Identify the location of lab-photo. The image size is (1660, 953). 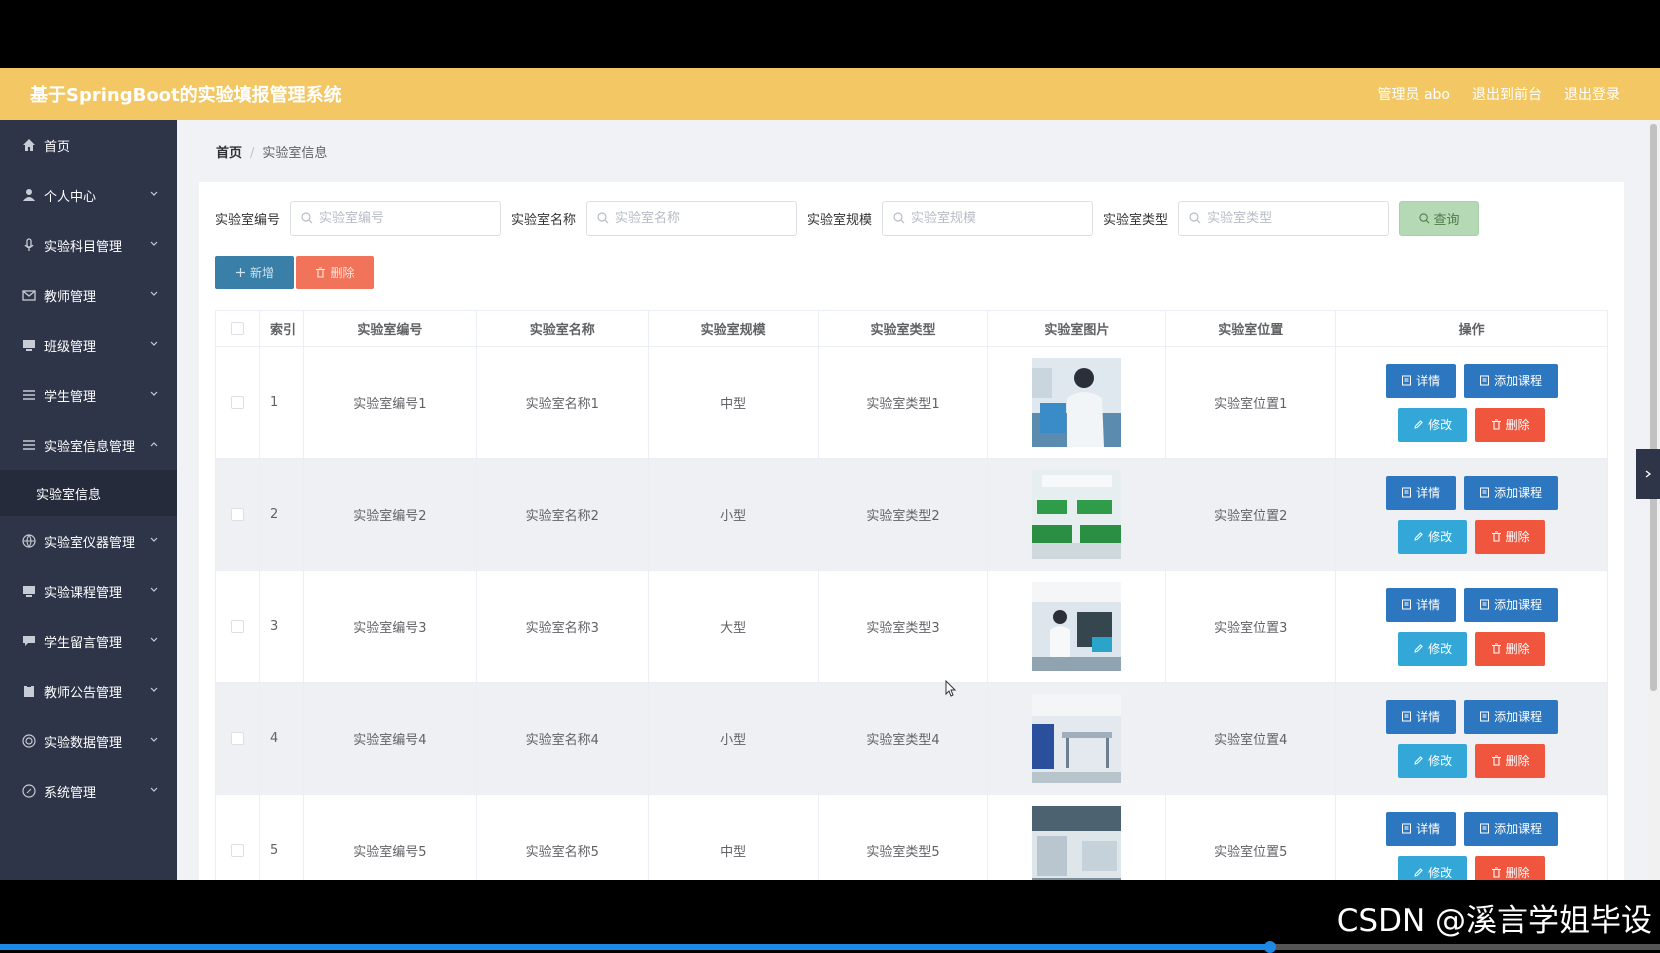
(1077, 514).